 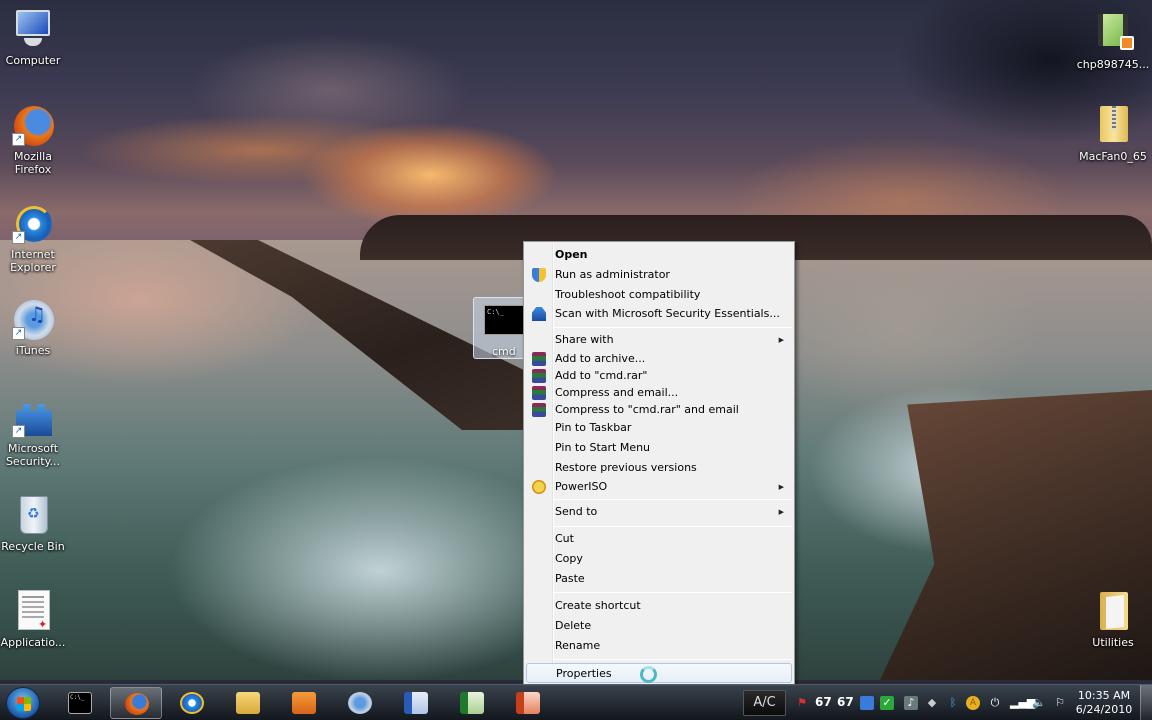 What do you see at coordinates (973, 703) in the screenshot?
I see `poweriso-tray-icon: A` at bounding box center [973, 703].